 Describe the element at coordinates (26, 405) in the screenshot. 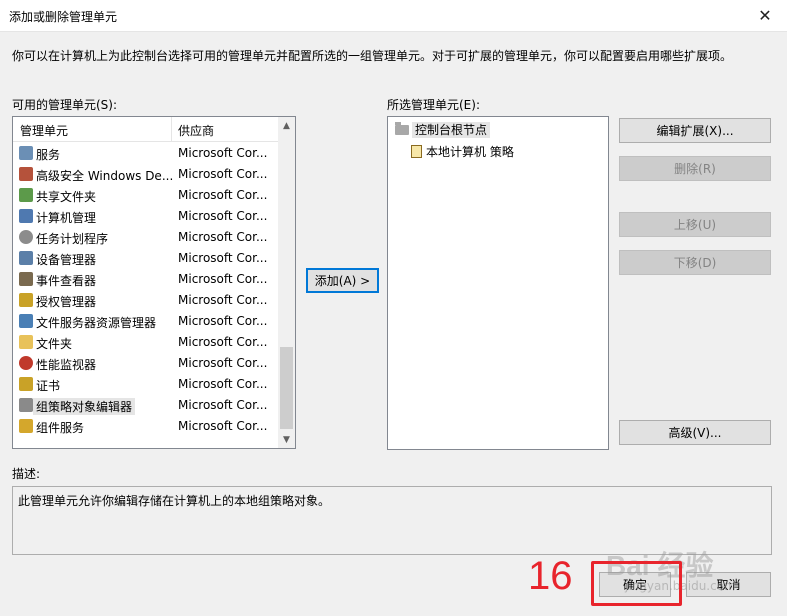

I see `group-policy-icon` at that location.